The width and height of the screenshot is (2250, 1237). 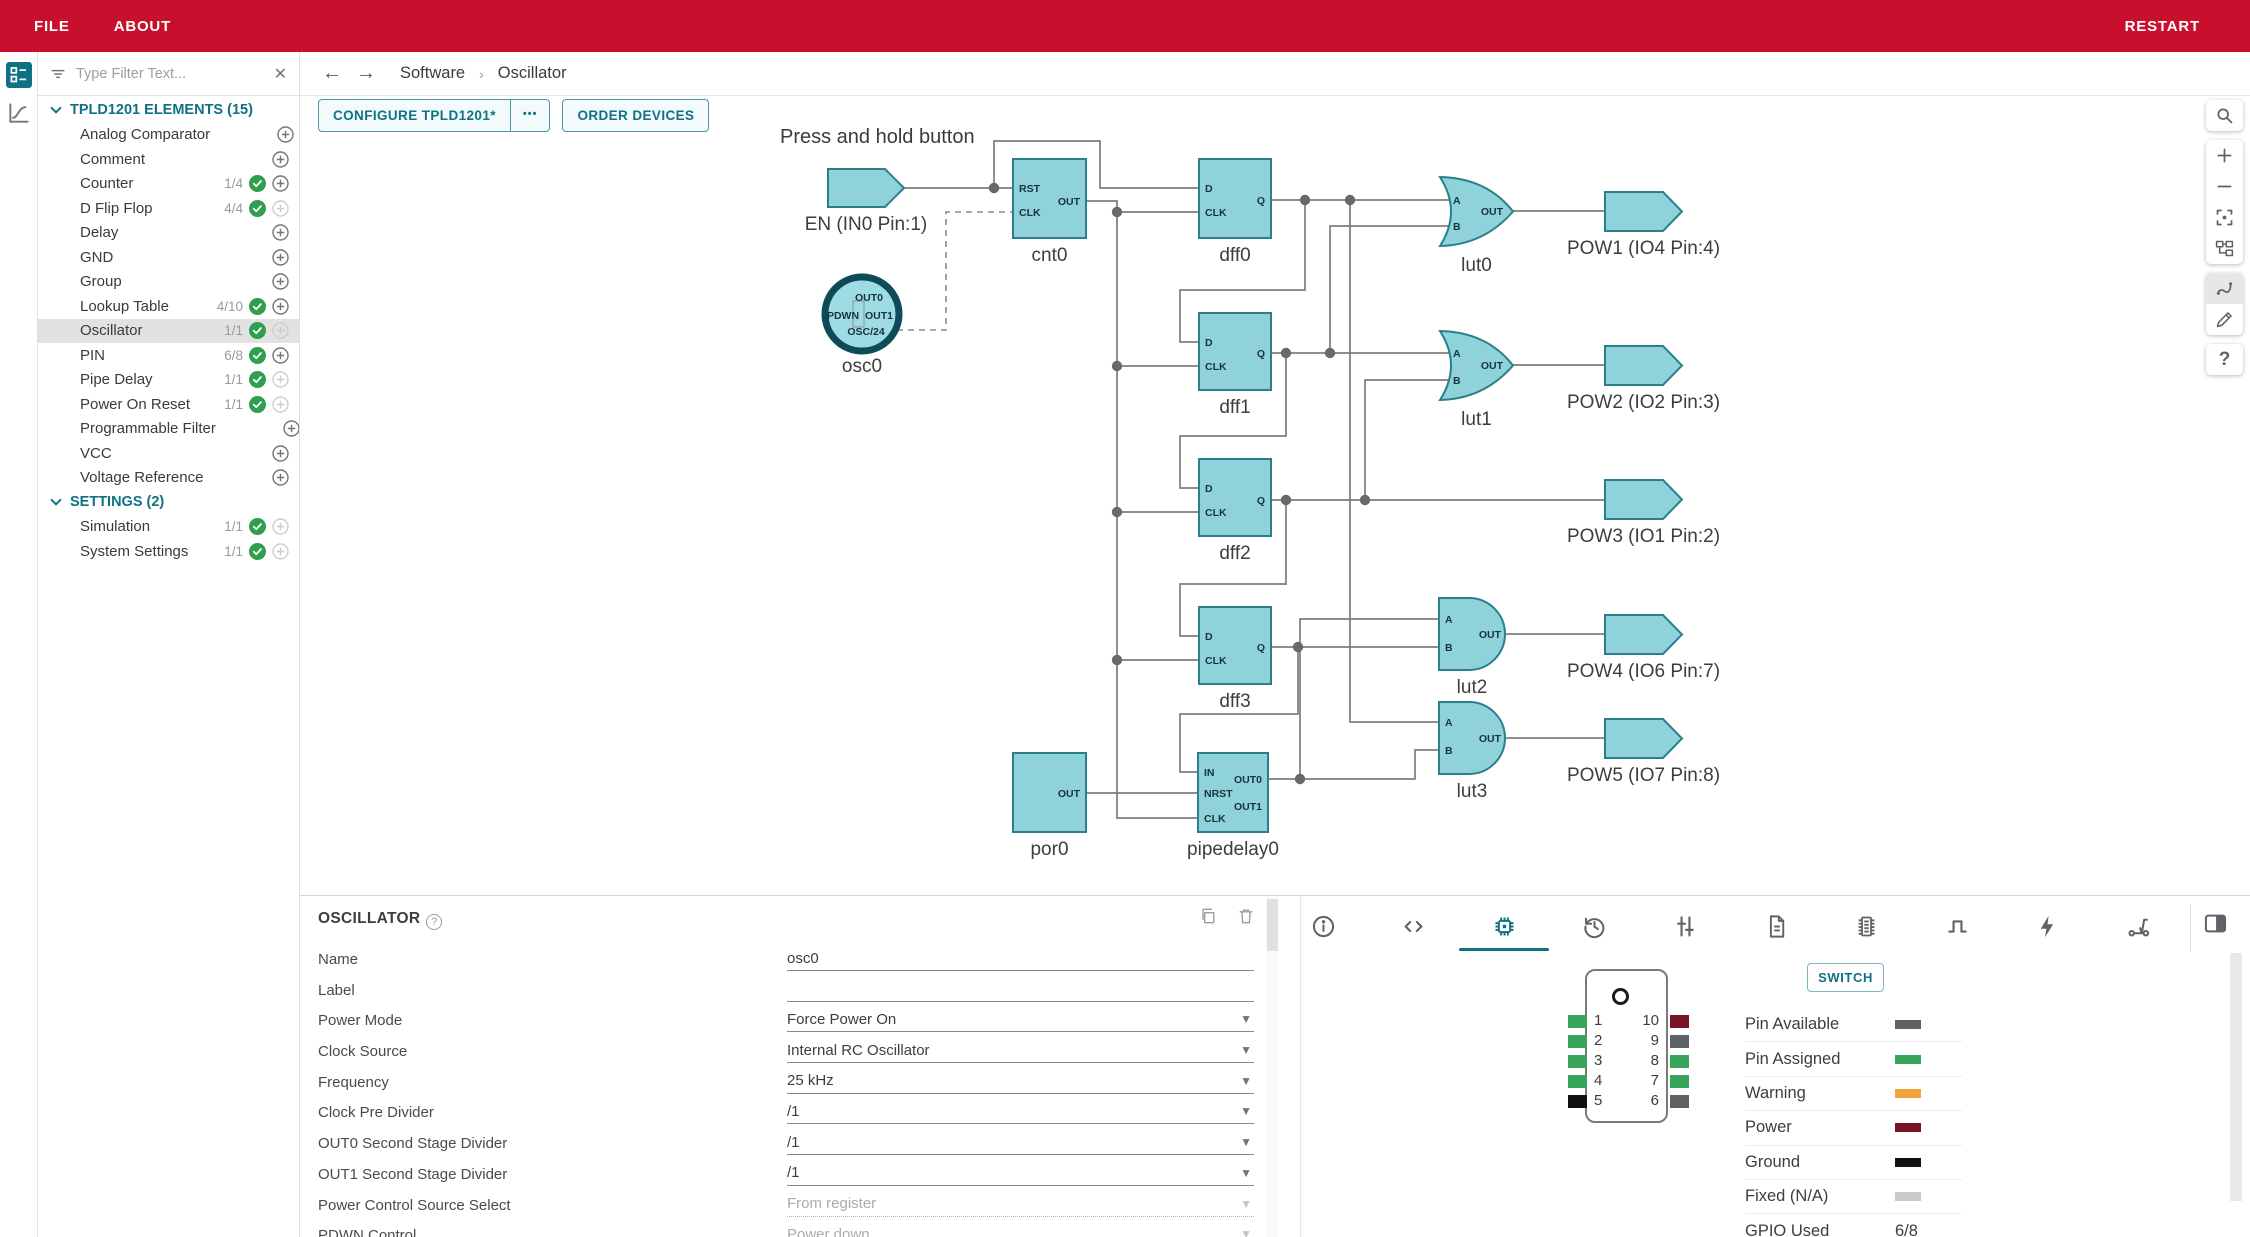 What do you see at coordinates (1957, 926) in the screenshot?
I see `tab-pulse` at bounding box center [1957, 926].